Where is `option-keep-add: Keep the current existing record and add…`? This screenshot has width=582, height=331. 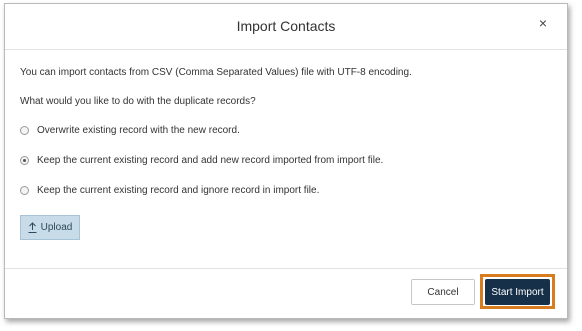 option-keep-add: Keep the current existing record and add… is located at coordinates (201, 160).